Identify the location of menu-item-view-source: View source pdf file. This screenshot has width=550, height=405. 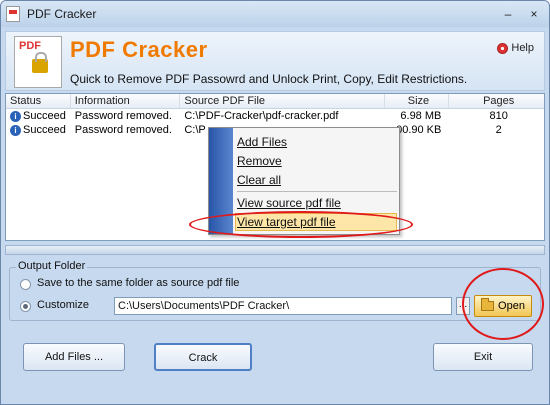
(289, 203).